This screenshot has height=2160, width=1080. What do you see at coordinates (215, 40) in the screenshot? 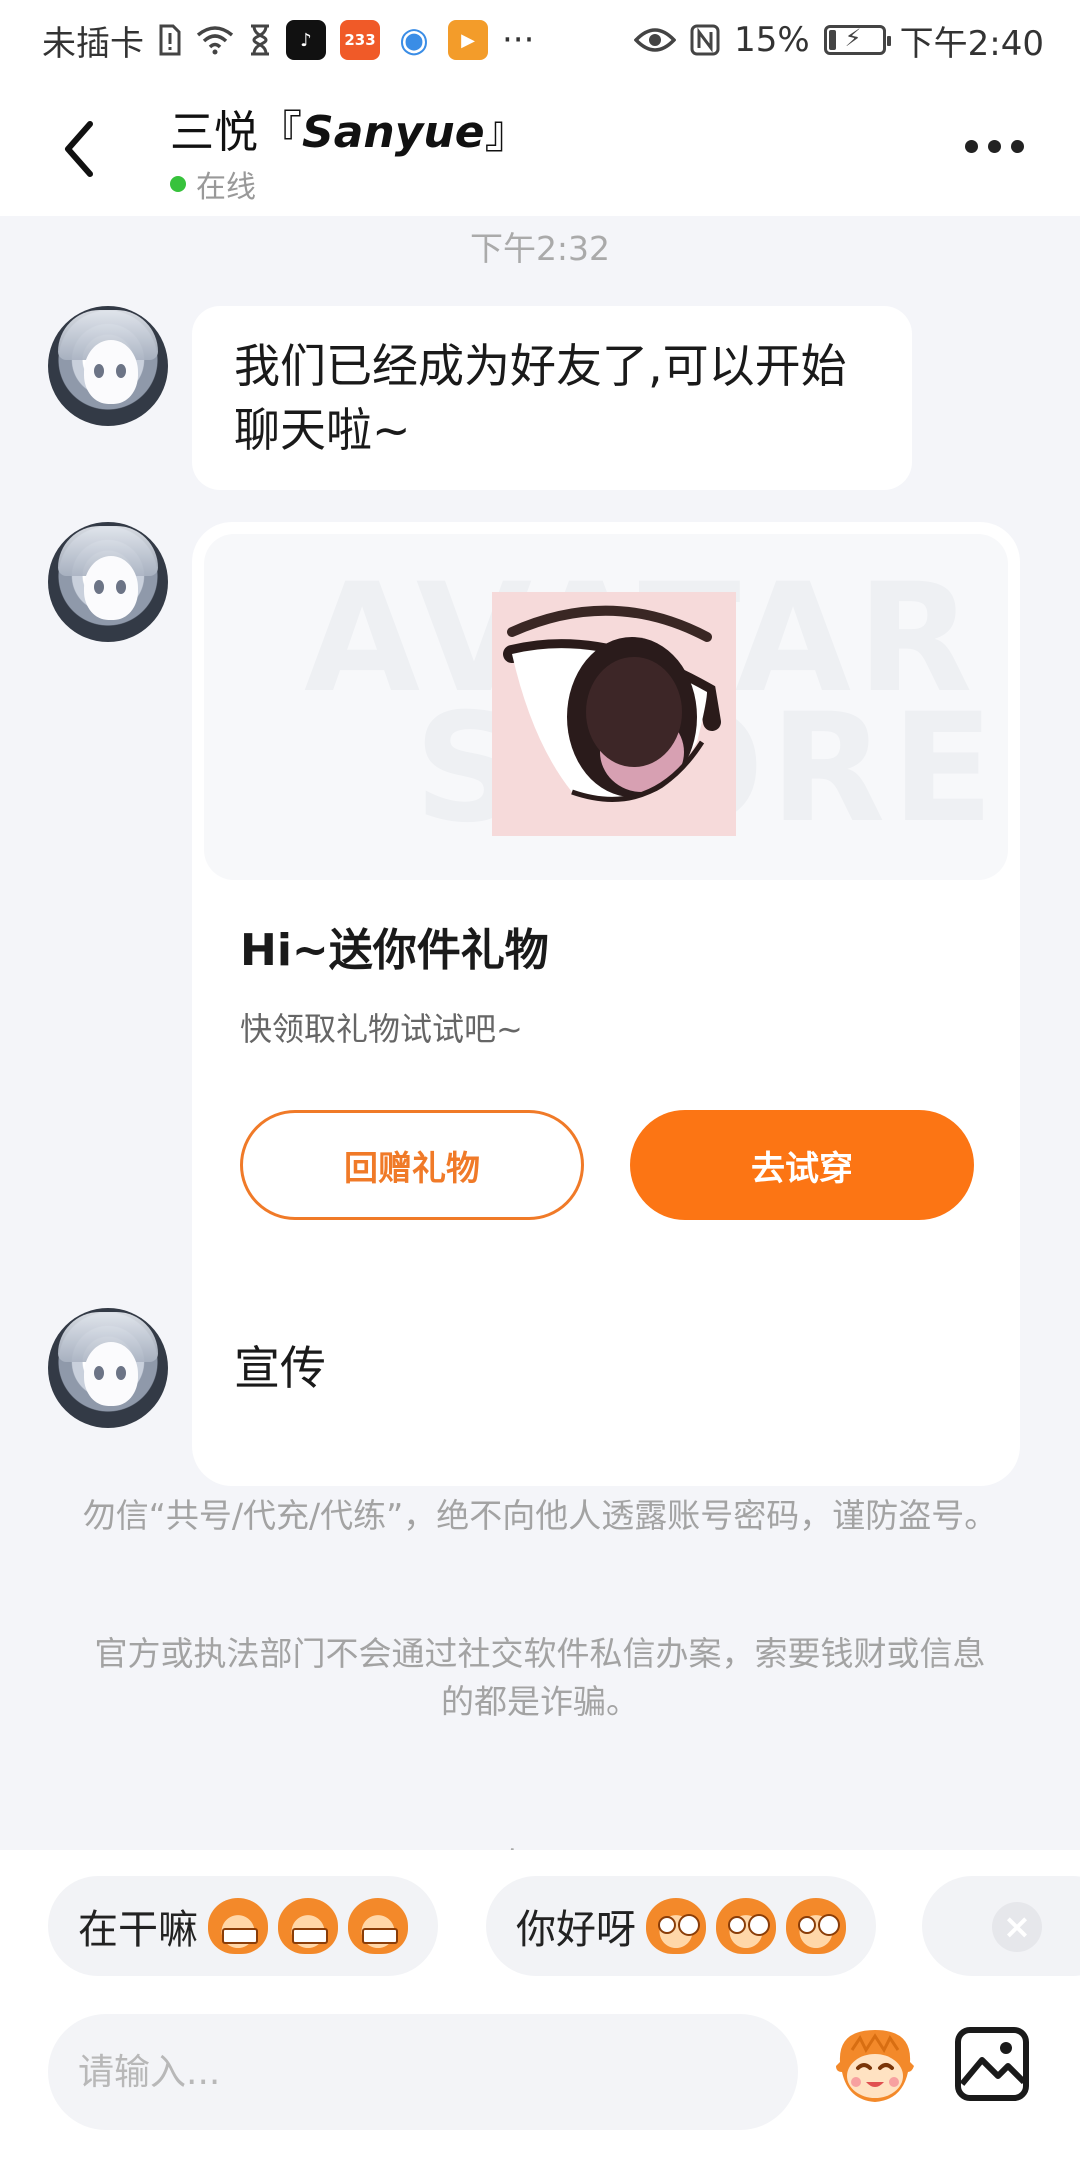
I see `wifi-icon` at bounding box center [215, 40].